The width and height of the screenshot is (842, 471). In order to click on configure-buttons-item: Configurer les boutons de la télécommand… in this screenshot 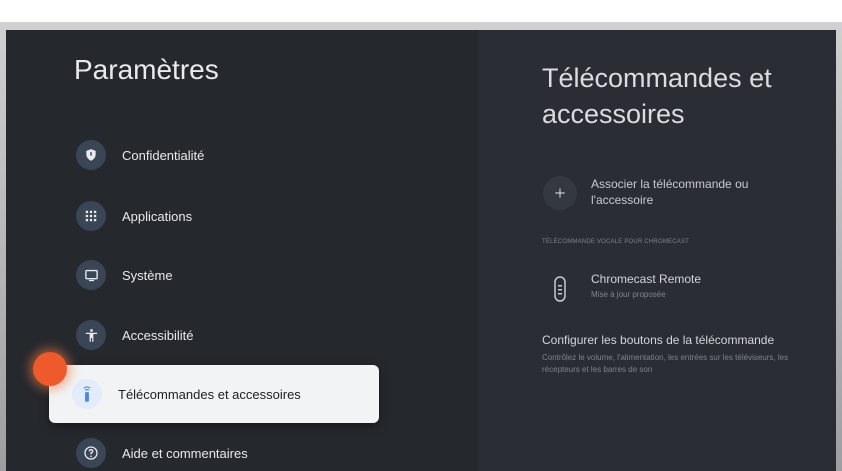, I will do `click(658, 340)`.